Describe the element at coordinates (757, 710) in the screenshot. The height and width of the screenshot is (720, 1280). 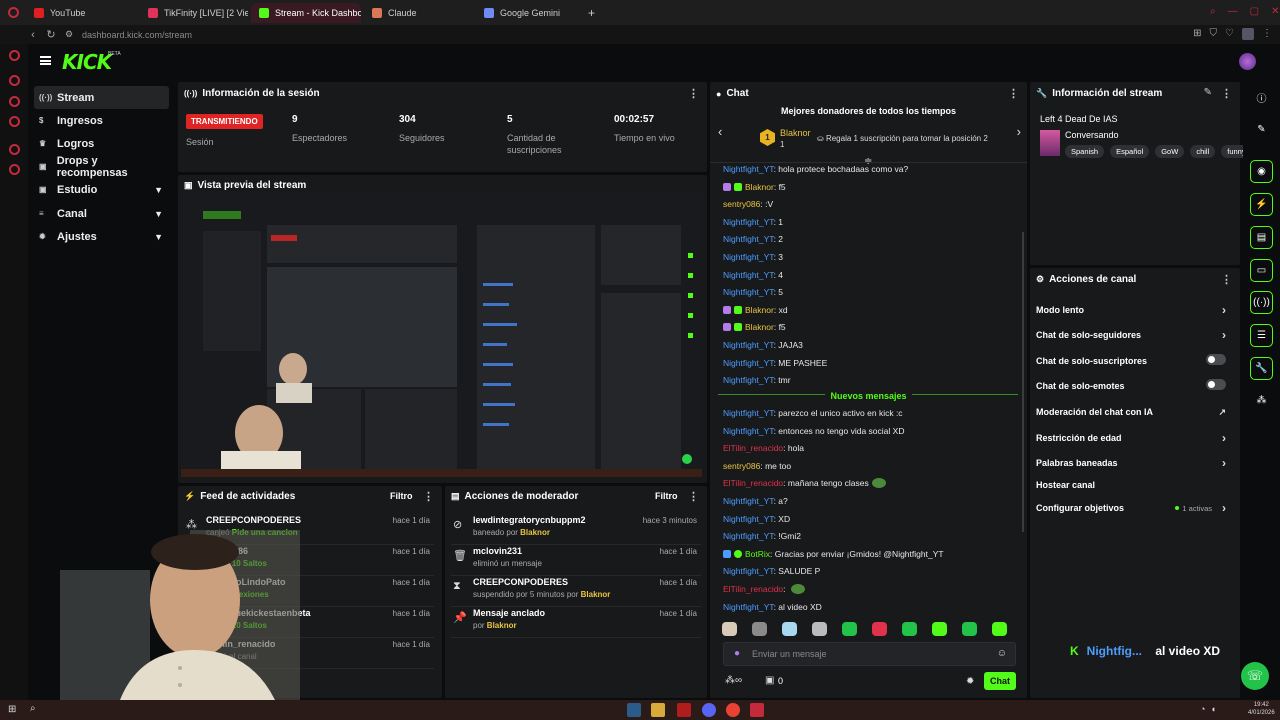
I see `opera-icon` at that location.